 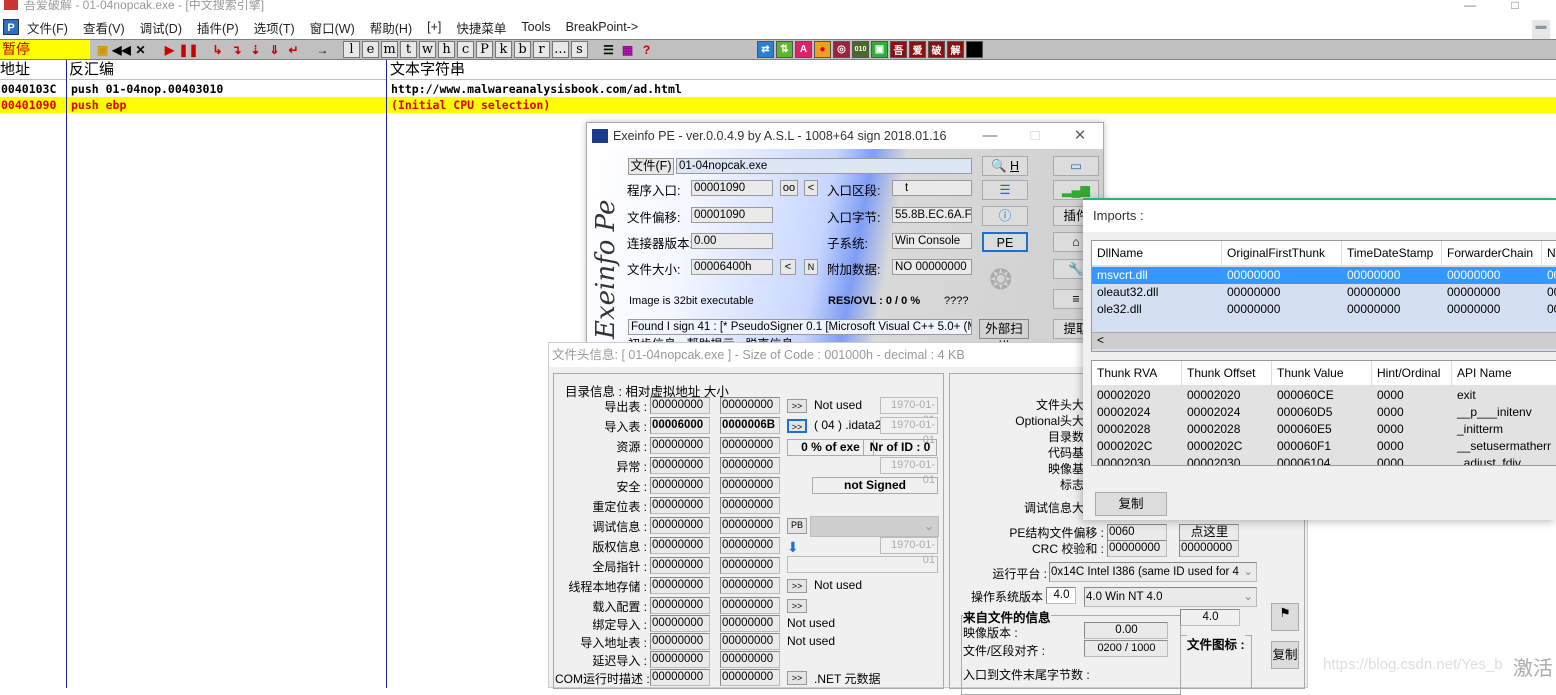 I want to click on exeinfo-close-button: ✕, so click(x=1080, y=136).